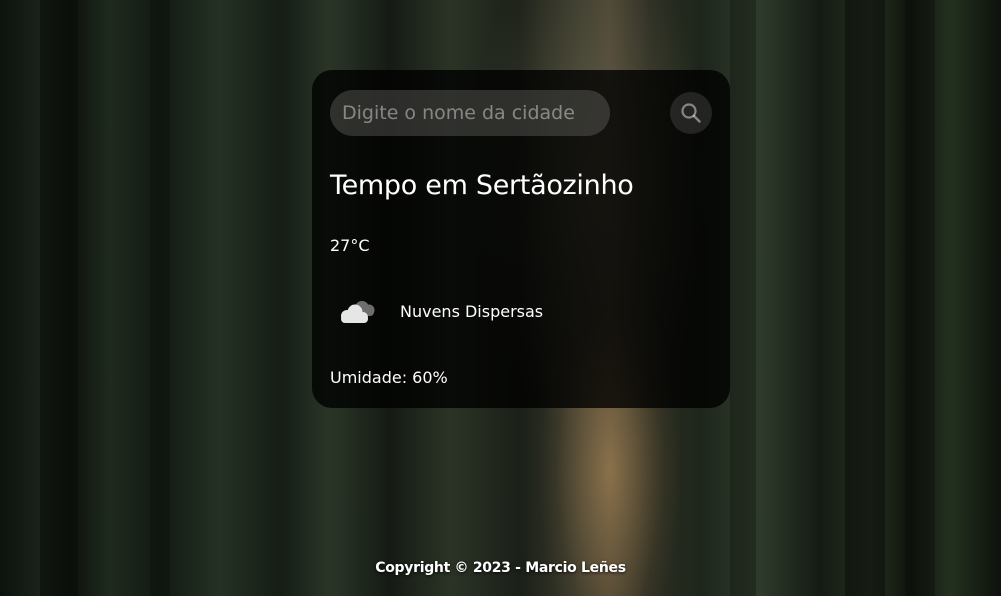 Image resolution: width=1001 pixels, height=596 pixels. I want to click on cloud-icon, so click(358, 312).